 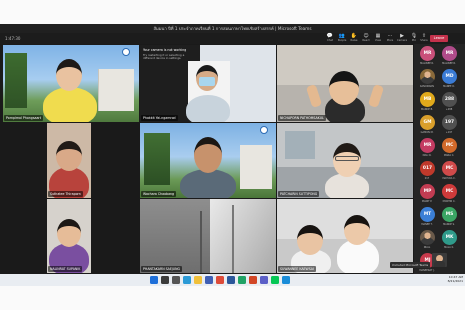 I want to click on people-button: 👥 People, so click(x=342, y=38).